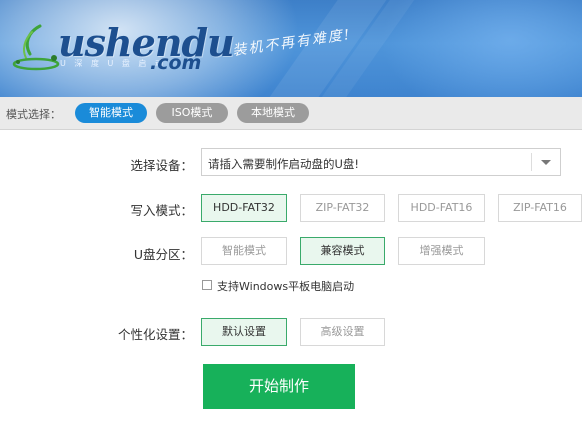 This screenshot has height=423, width=582. I want to click on logo-swirl-icon, so click(36, 47).